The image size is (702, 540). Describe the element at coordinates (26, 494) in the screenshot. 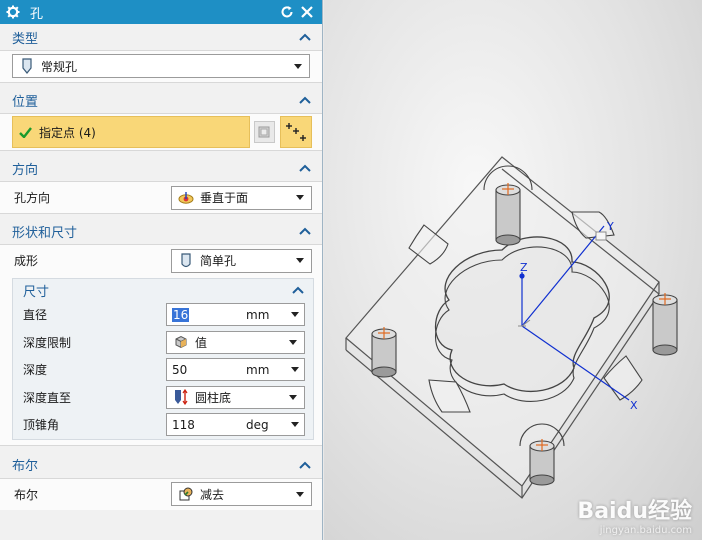

I see `boolean-label: 布尔` at that location.